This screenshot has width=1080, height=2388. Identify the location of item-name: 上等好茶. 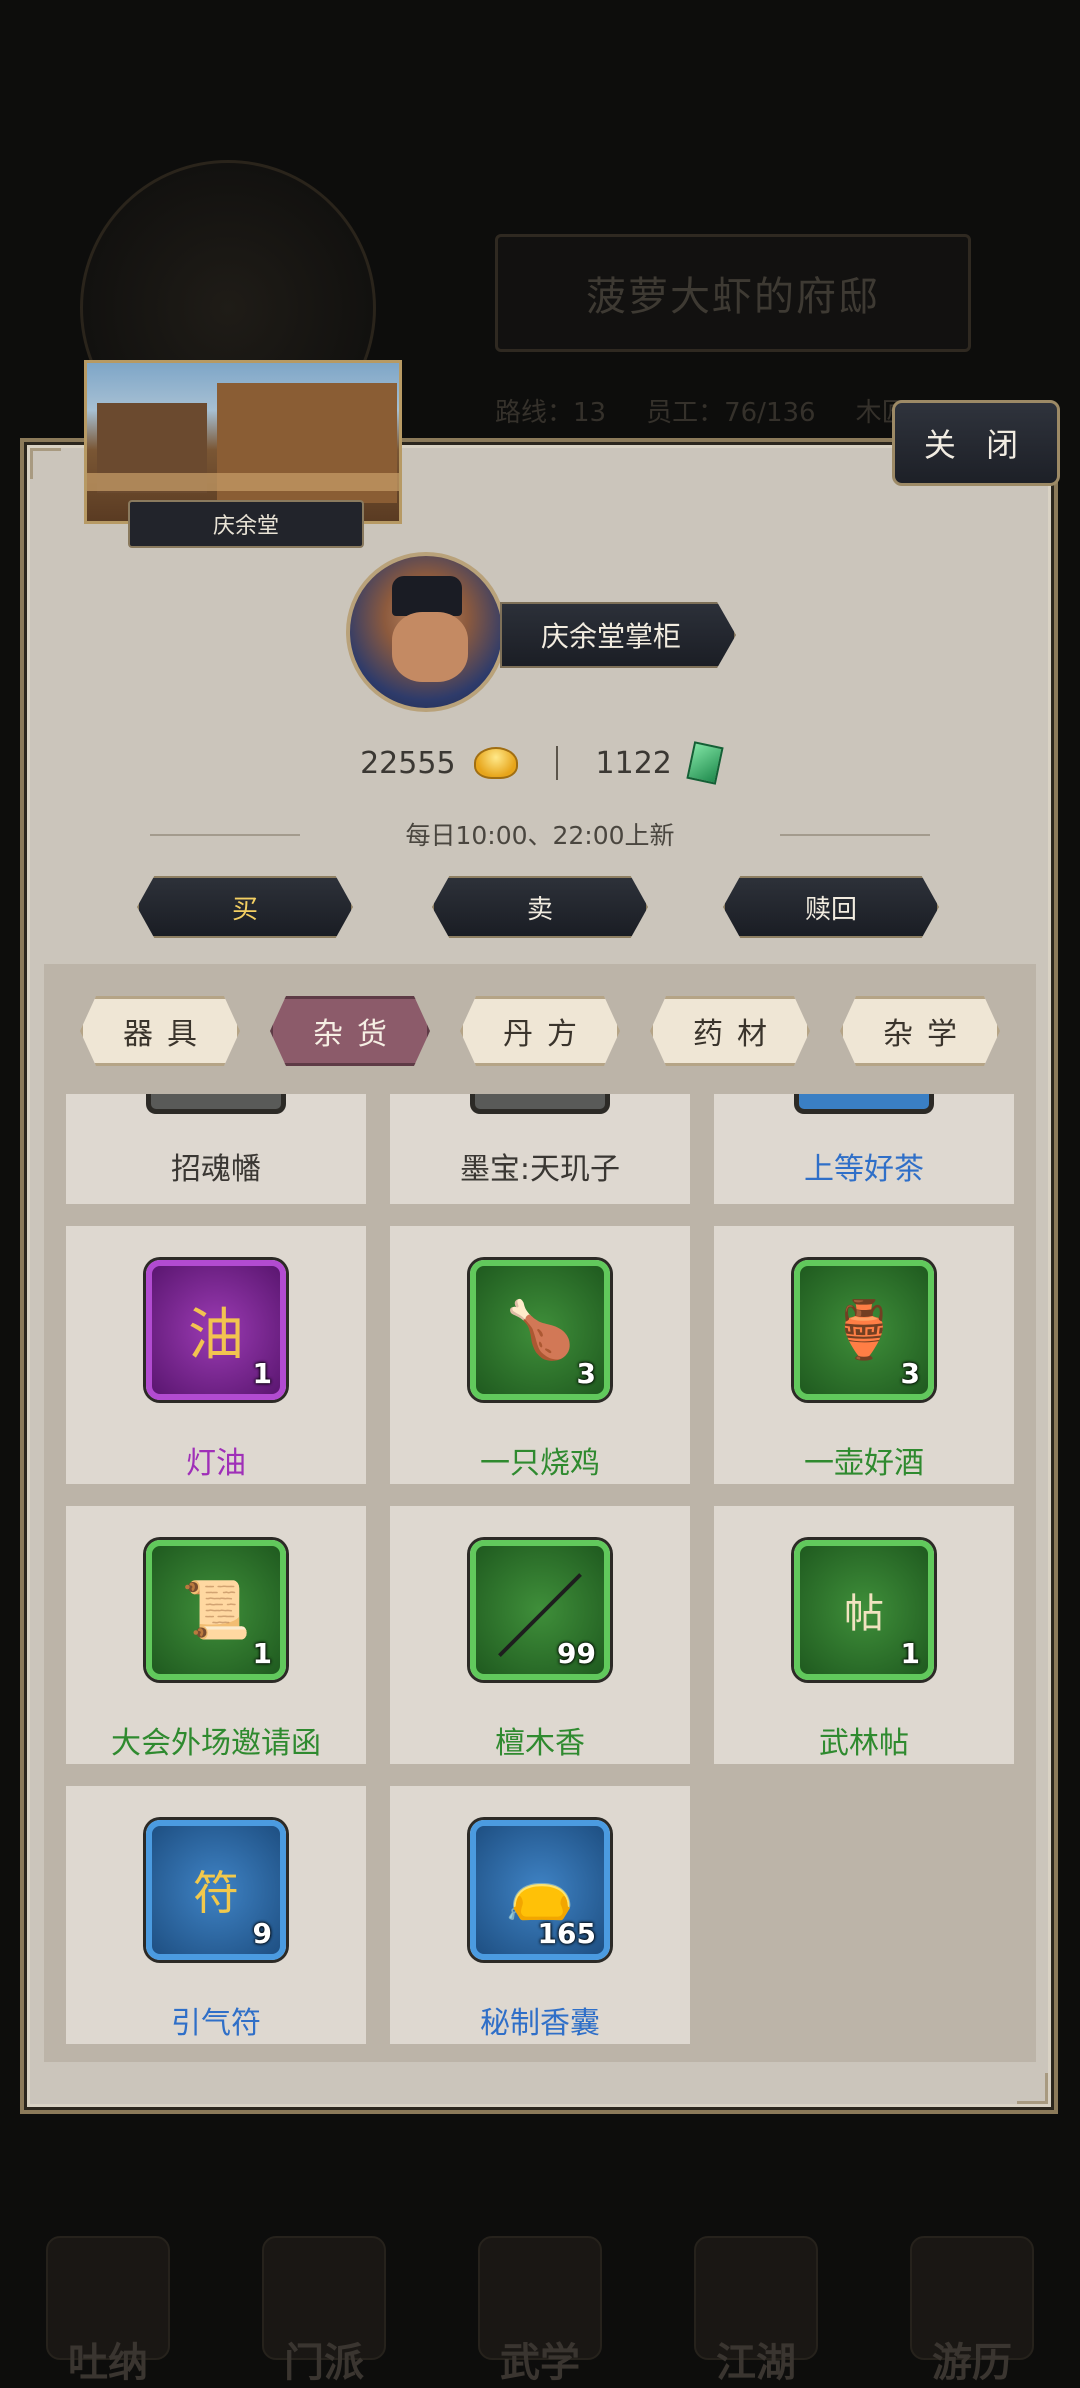
(864, 1169).